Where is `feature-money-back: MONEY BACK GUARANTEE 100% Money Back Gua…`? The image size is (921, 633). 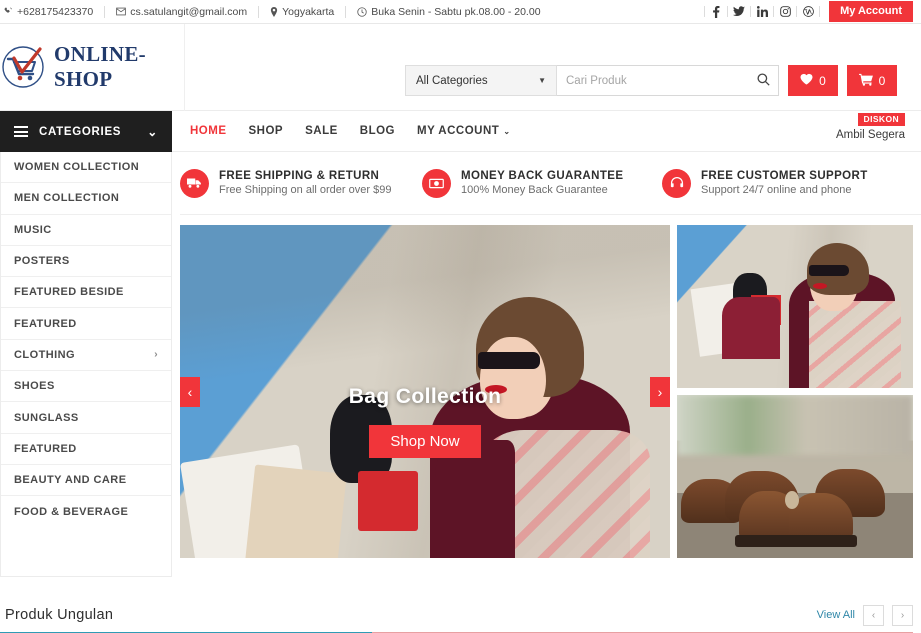 feature-money-back: MONEY BACK GUARANTEE 100% Money Back Gua… is located at coordinates (542, 183).